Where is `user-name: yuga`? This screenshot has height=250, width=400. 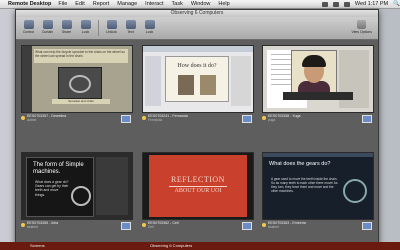
user-name: yuga is located at coordinates (272, 120).